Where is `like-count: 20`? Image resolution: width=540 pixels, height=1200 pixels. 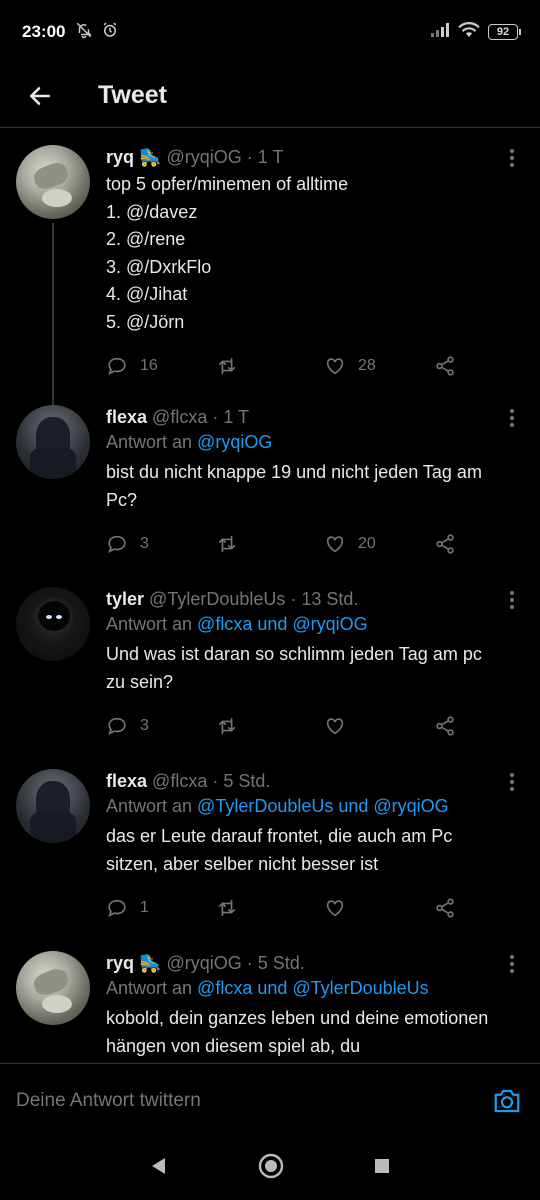
like-count: 20 is located at coordinates (367, 543).